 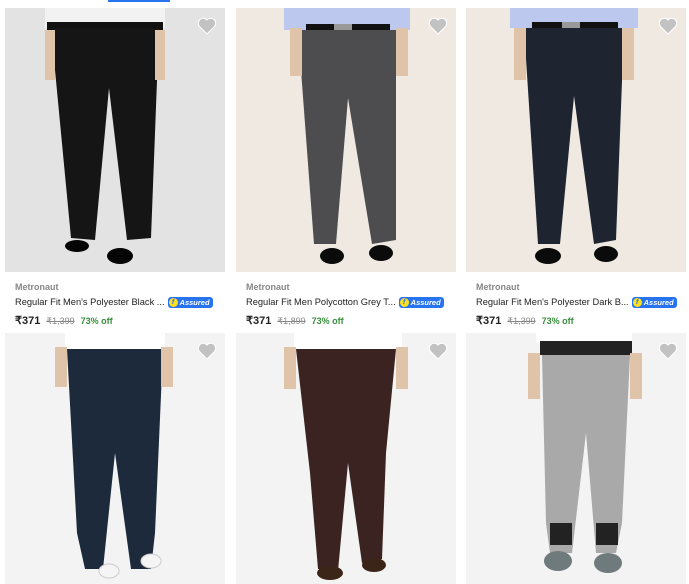 What do you see at coordinates (139, 1) in the screenshot?
I see `active-tab-indicator` at bounding box center [139, 1].